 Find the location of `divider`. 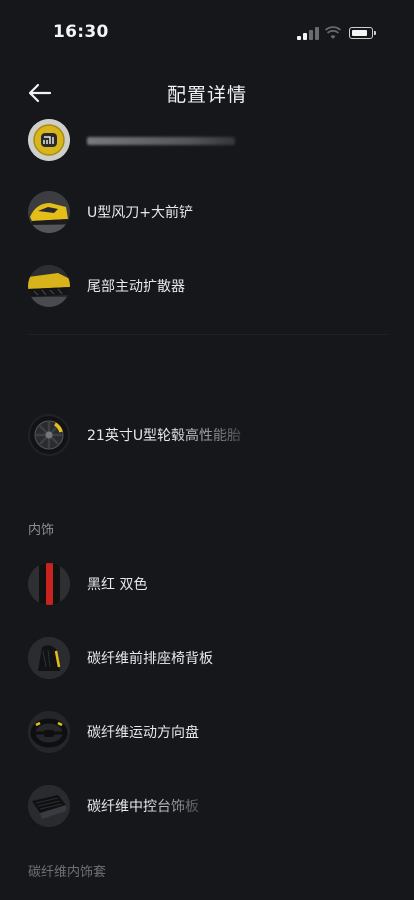

divider is located at coordinates (208, 334).